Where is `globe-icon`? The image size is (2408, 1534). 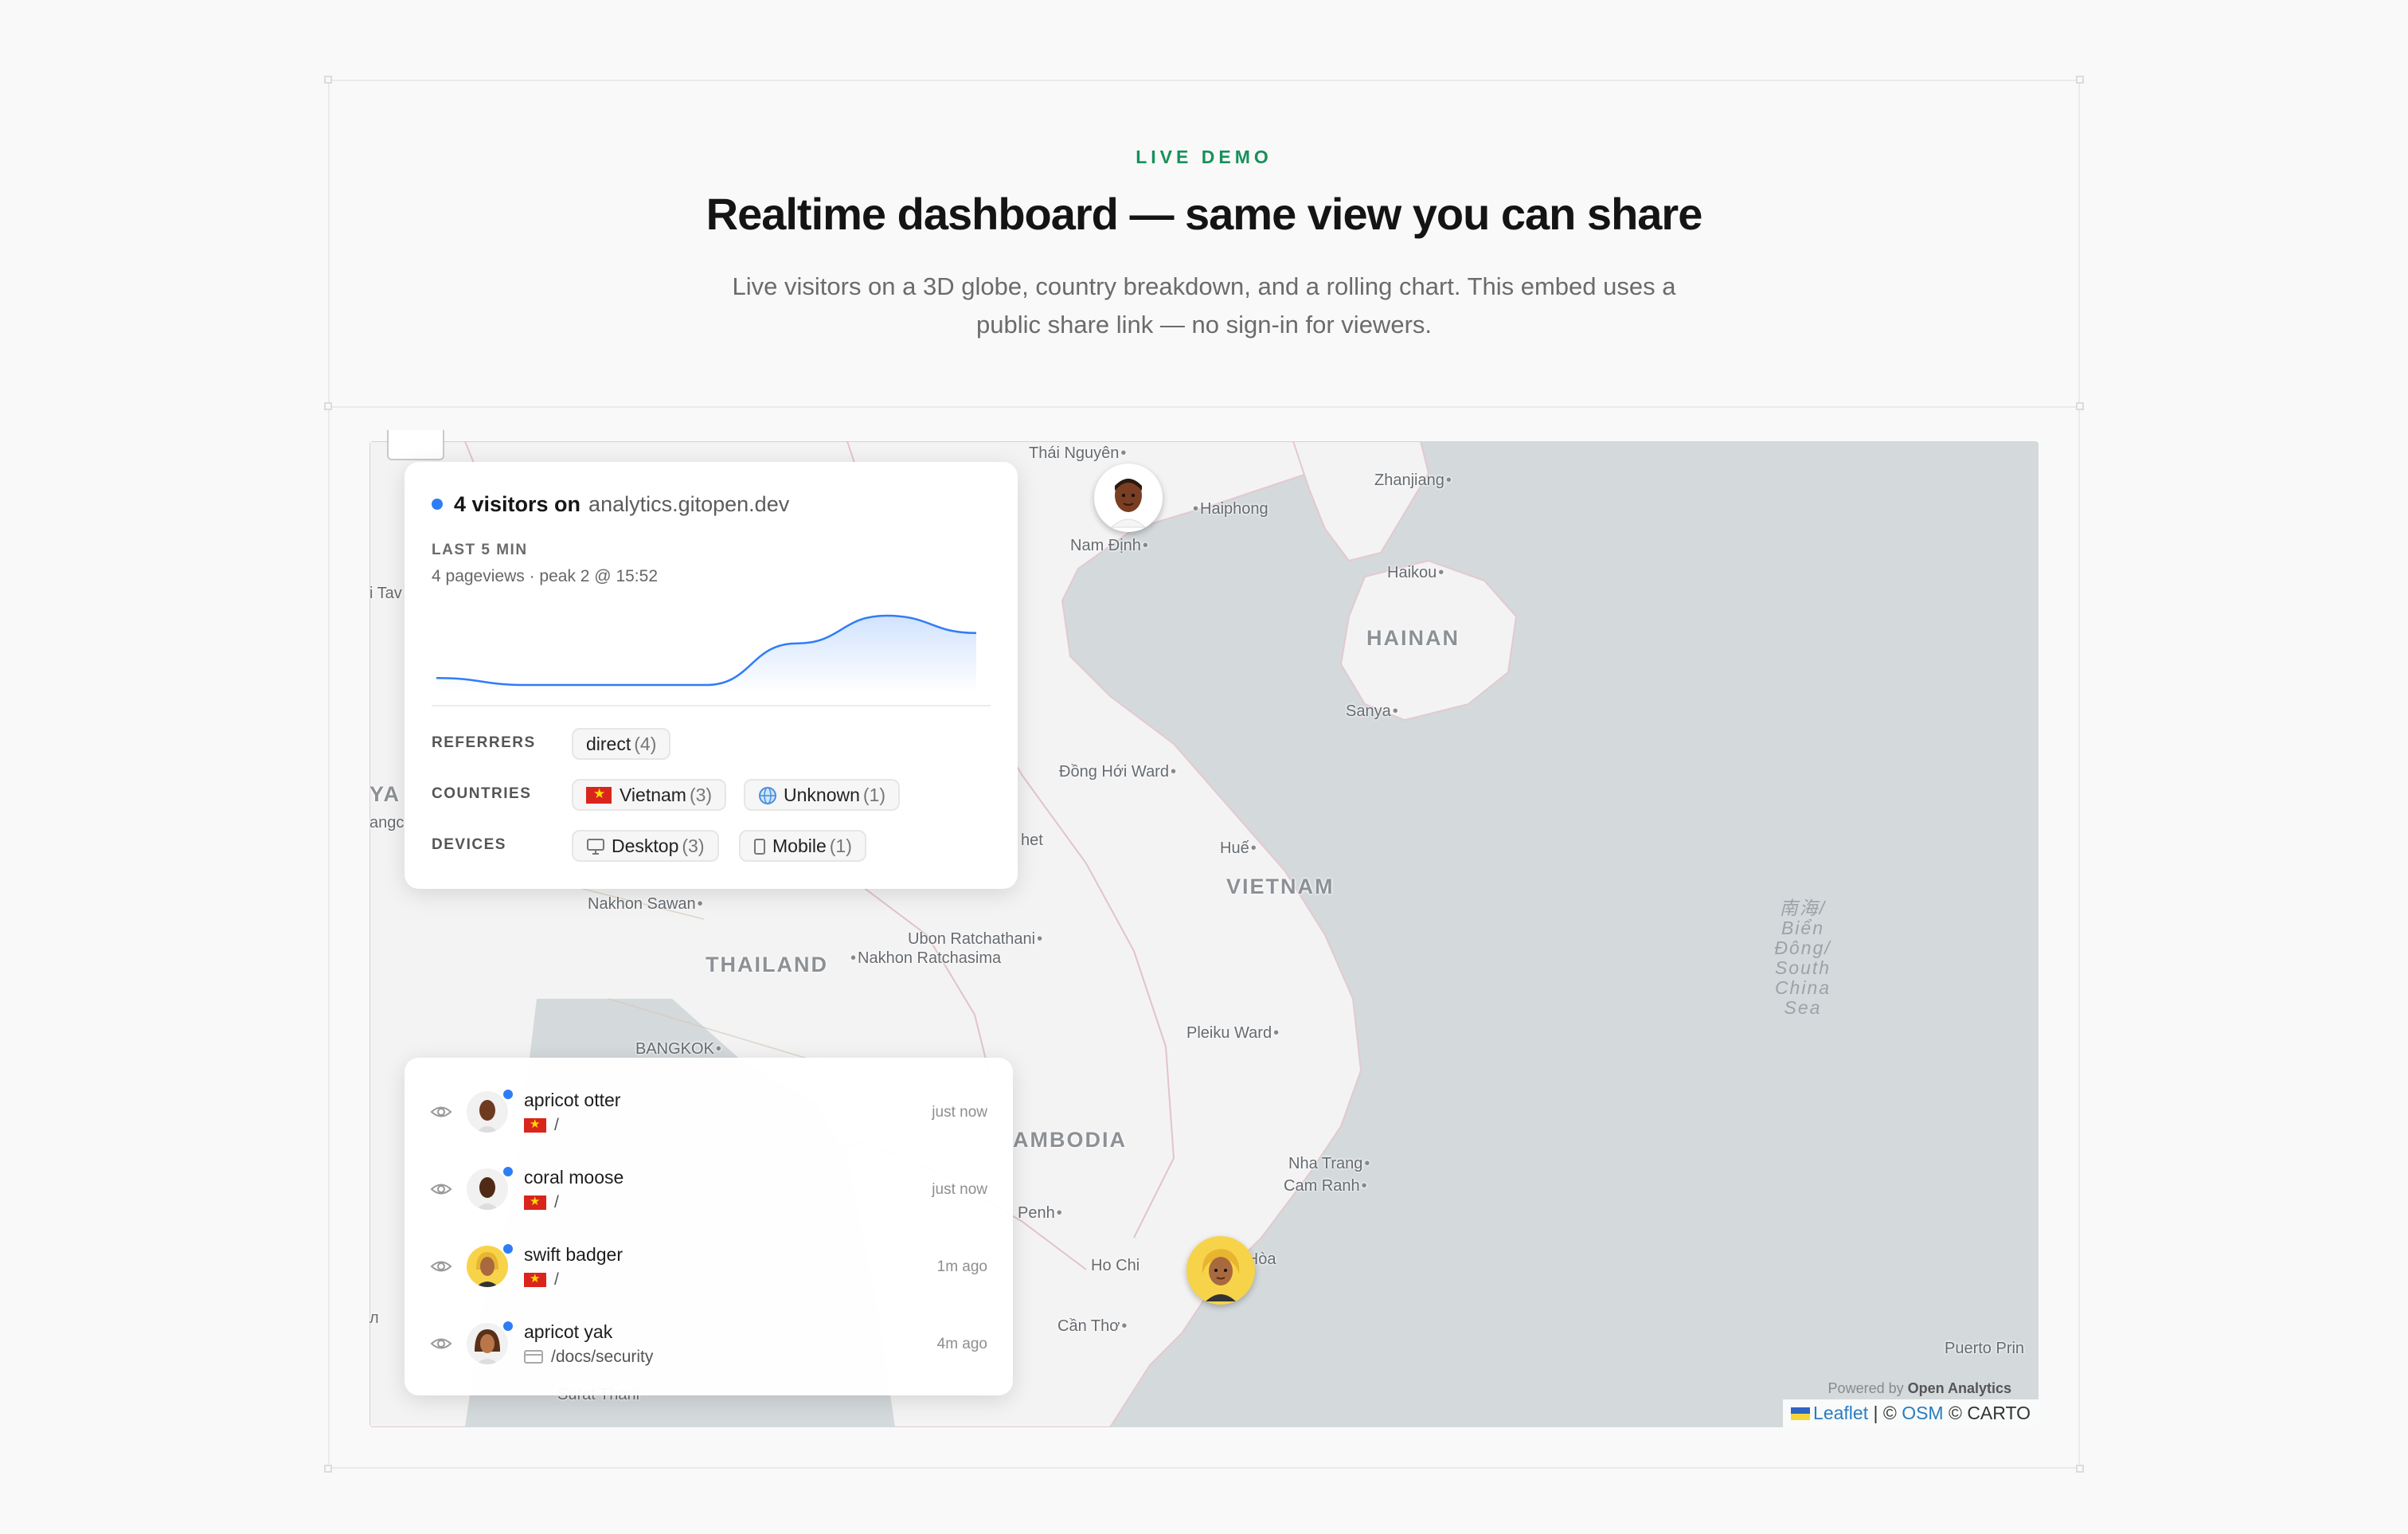 globe-icon is located at coordinates (767, 796).